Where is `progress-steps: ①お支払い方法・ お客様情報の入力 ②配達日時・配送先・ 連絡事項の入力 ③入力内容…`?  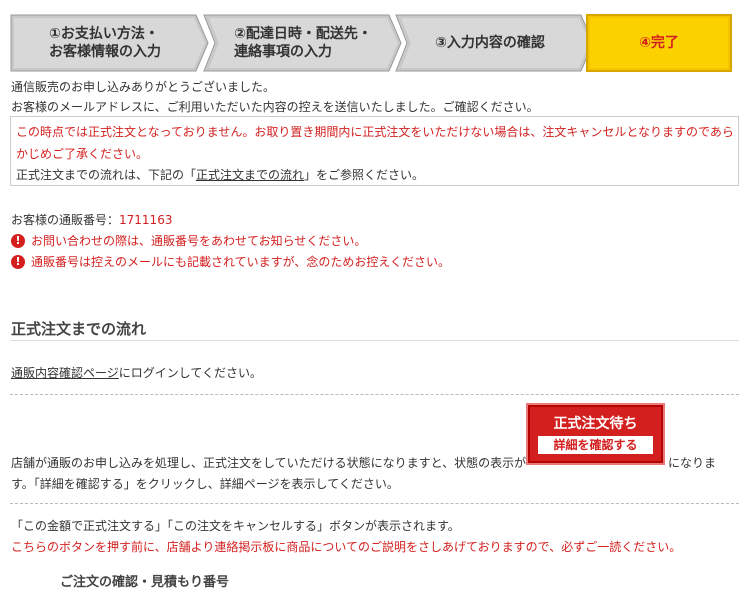
progress-steps: ①お支払い方法・ お客様情報の入力 ②配達日時・配送先・ 連絡事項の入力 ③入力内容… is located at coordinates (371, 43).